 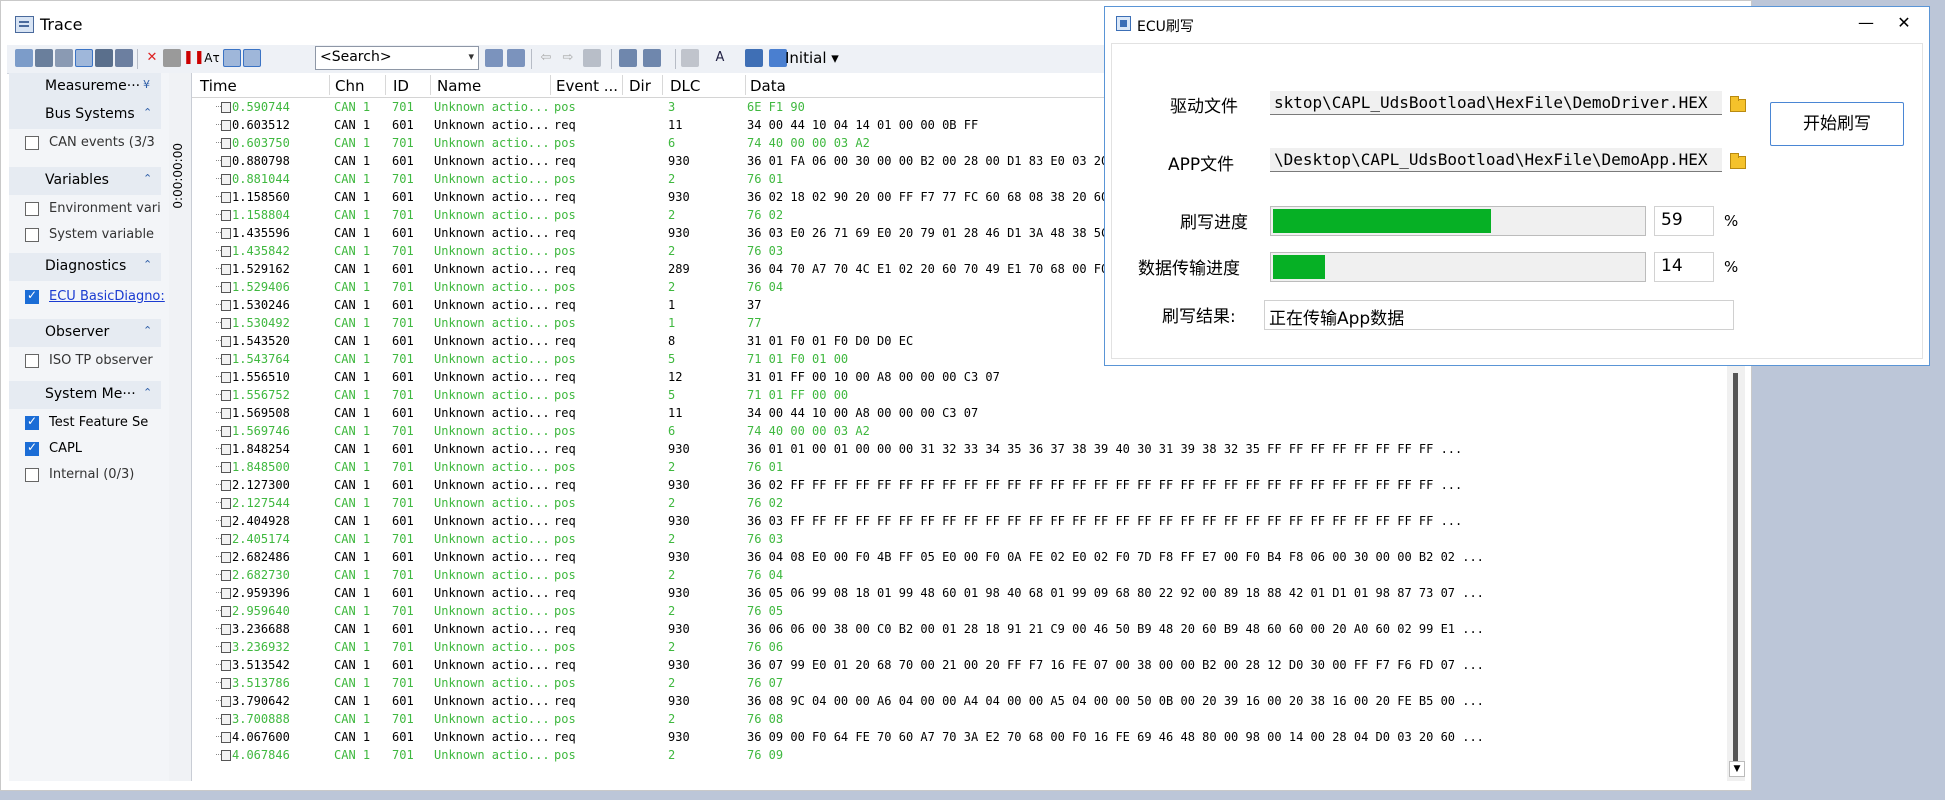 I want to click on window-icon, so click(x=754, y=58).